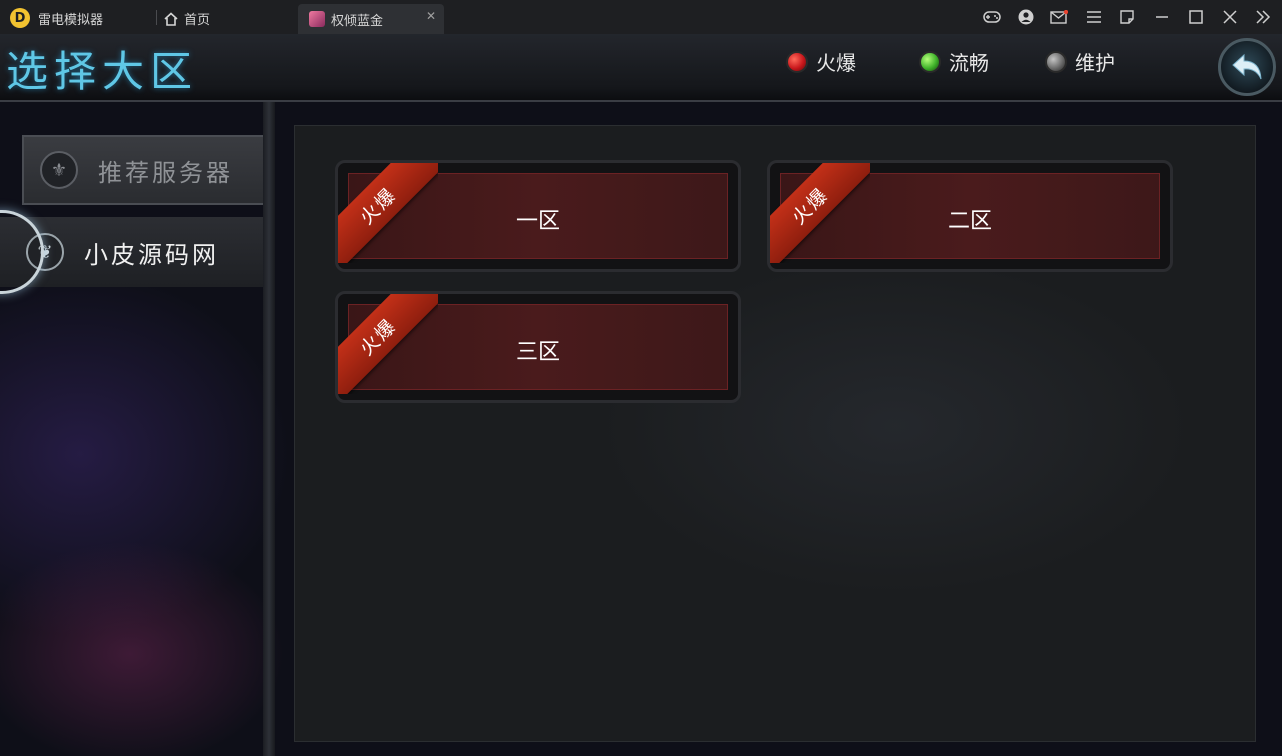 The image size is (1282, 756). Describe the element at coordinates (1059, 17) in the screenshot. I see `mail-icon` at that location.